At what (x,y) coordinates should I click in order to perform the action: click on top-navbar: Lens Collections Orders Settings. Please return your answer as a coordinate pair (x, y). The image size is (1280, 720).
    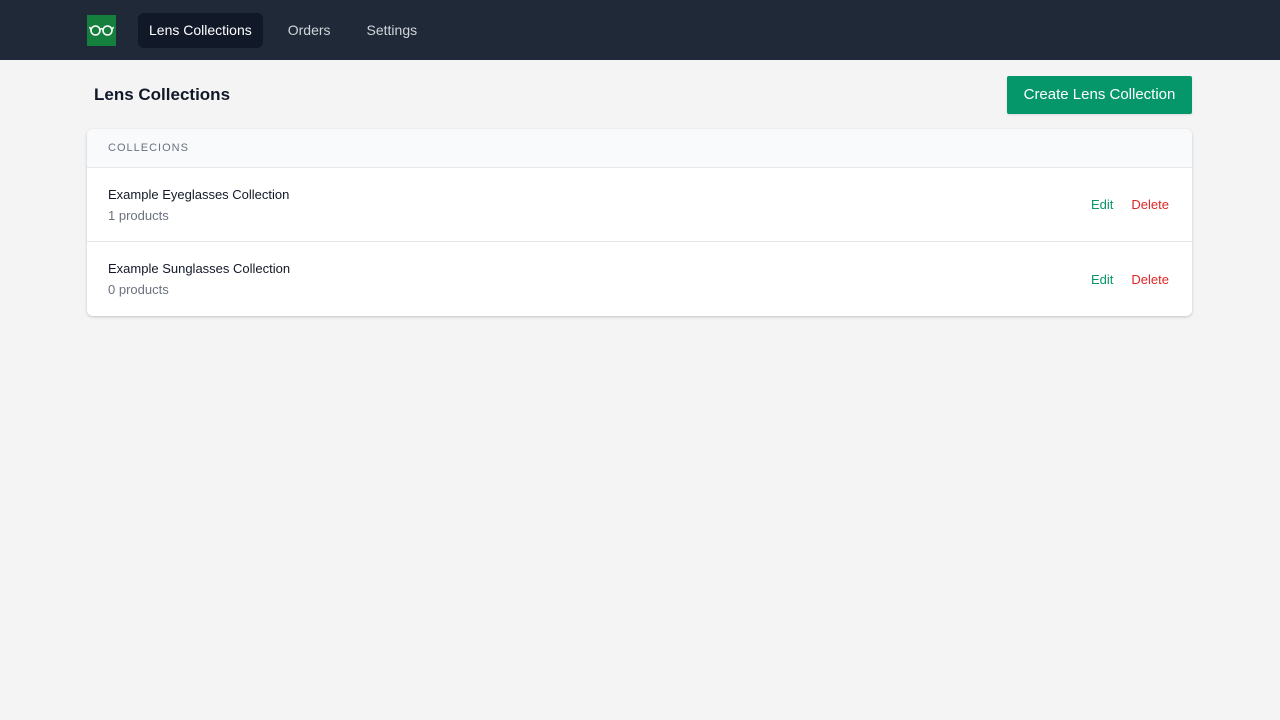
    Looking at the image, I should click on (640, 30).